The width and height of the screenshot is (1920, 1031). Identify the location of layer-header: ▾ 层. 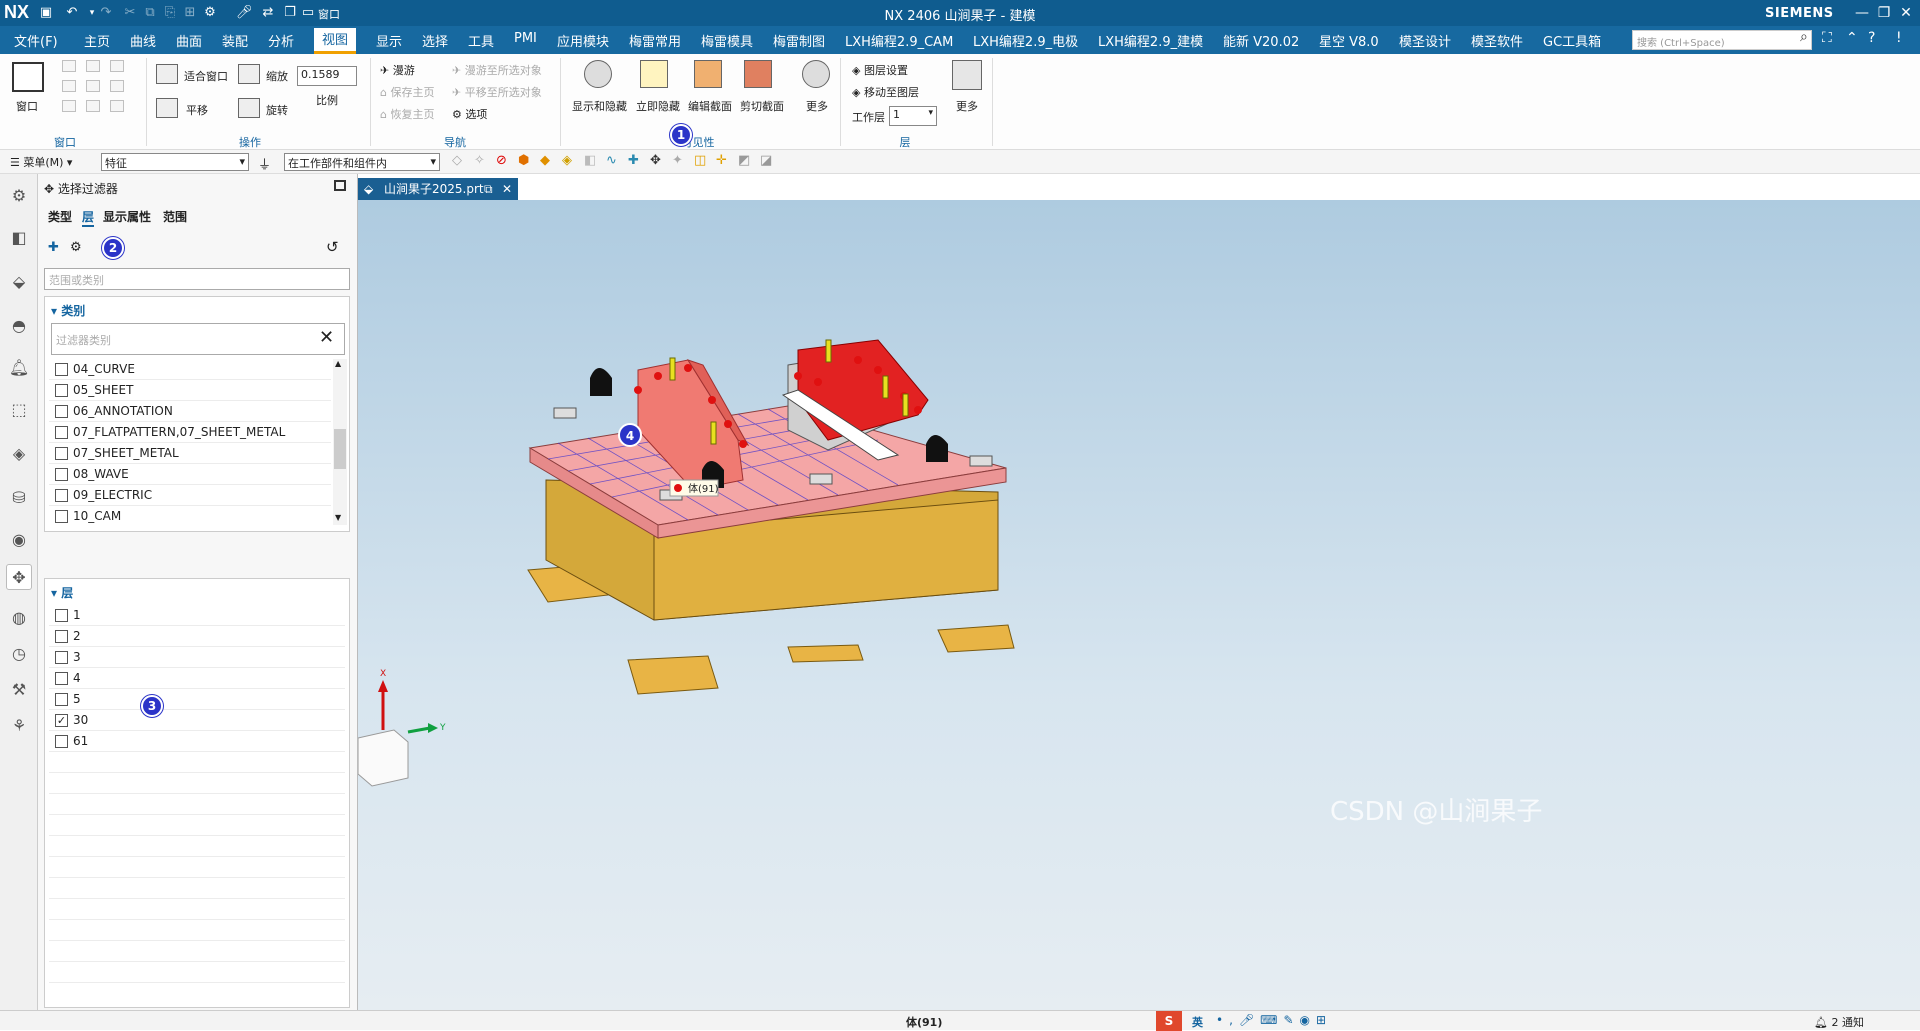
(62, 592).